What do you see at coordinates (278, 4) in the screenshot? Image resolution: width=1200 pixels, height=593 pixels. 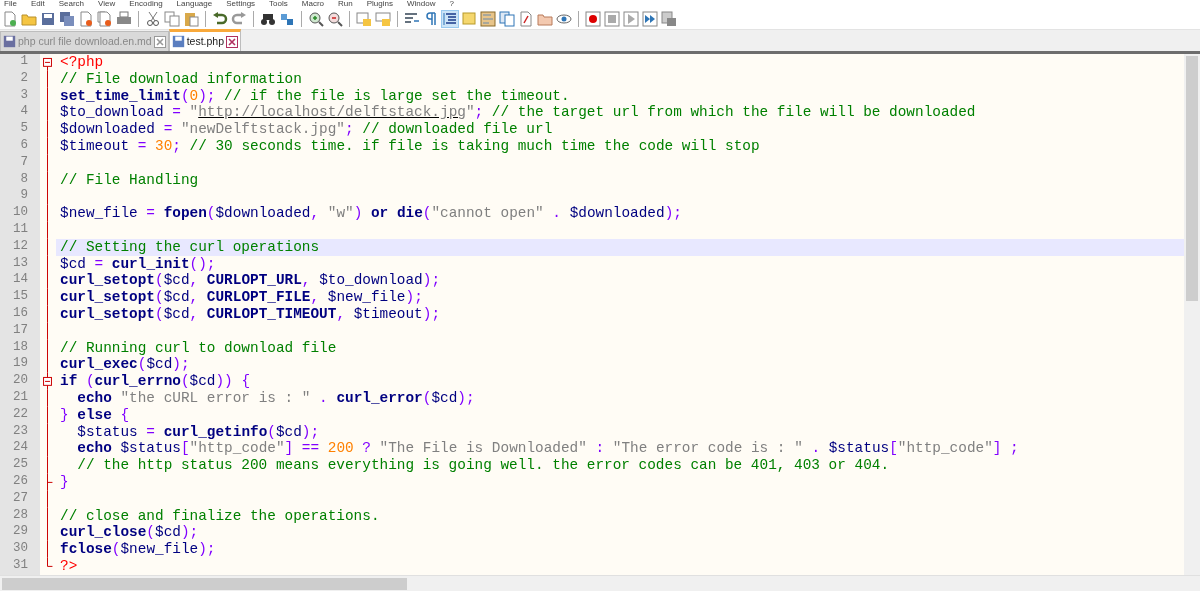 I see `menu-item: Tools` at bounding box center [278, 4].